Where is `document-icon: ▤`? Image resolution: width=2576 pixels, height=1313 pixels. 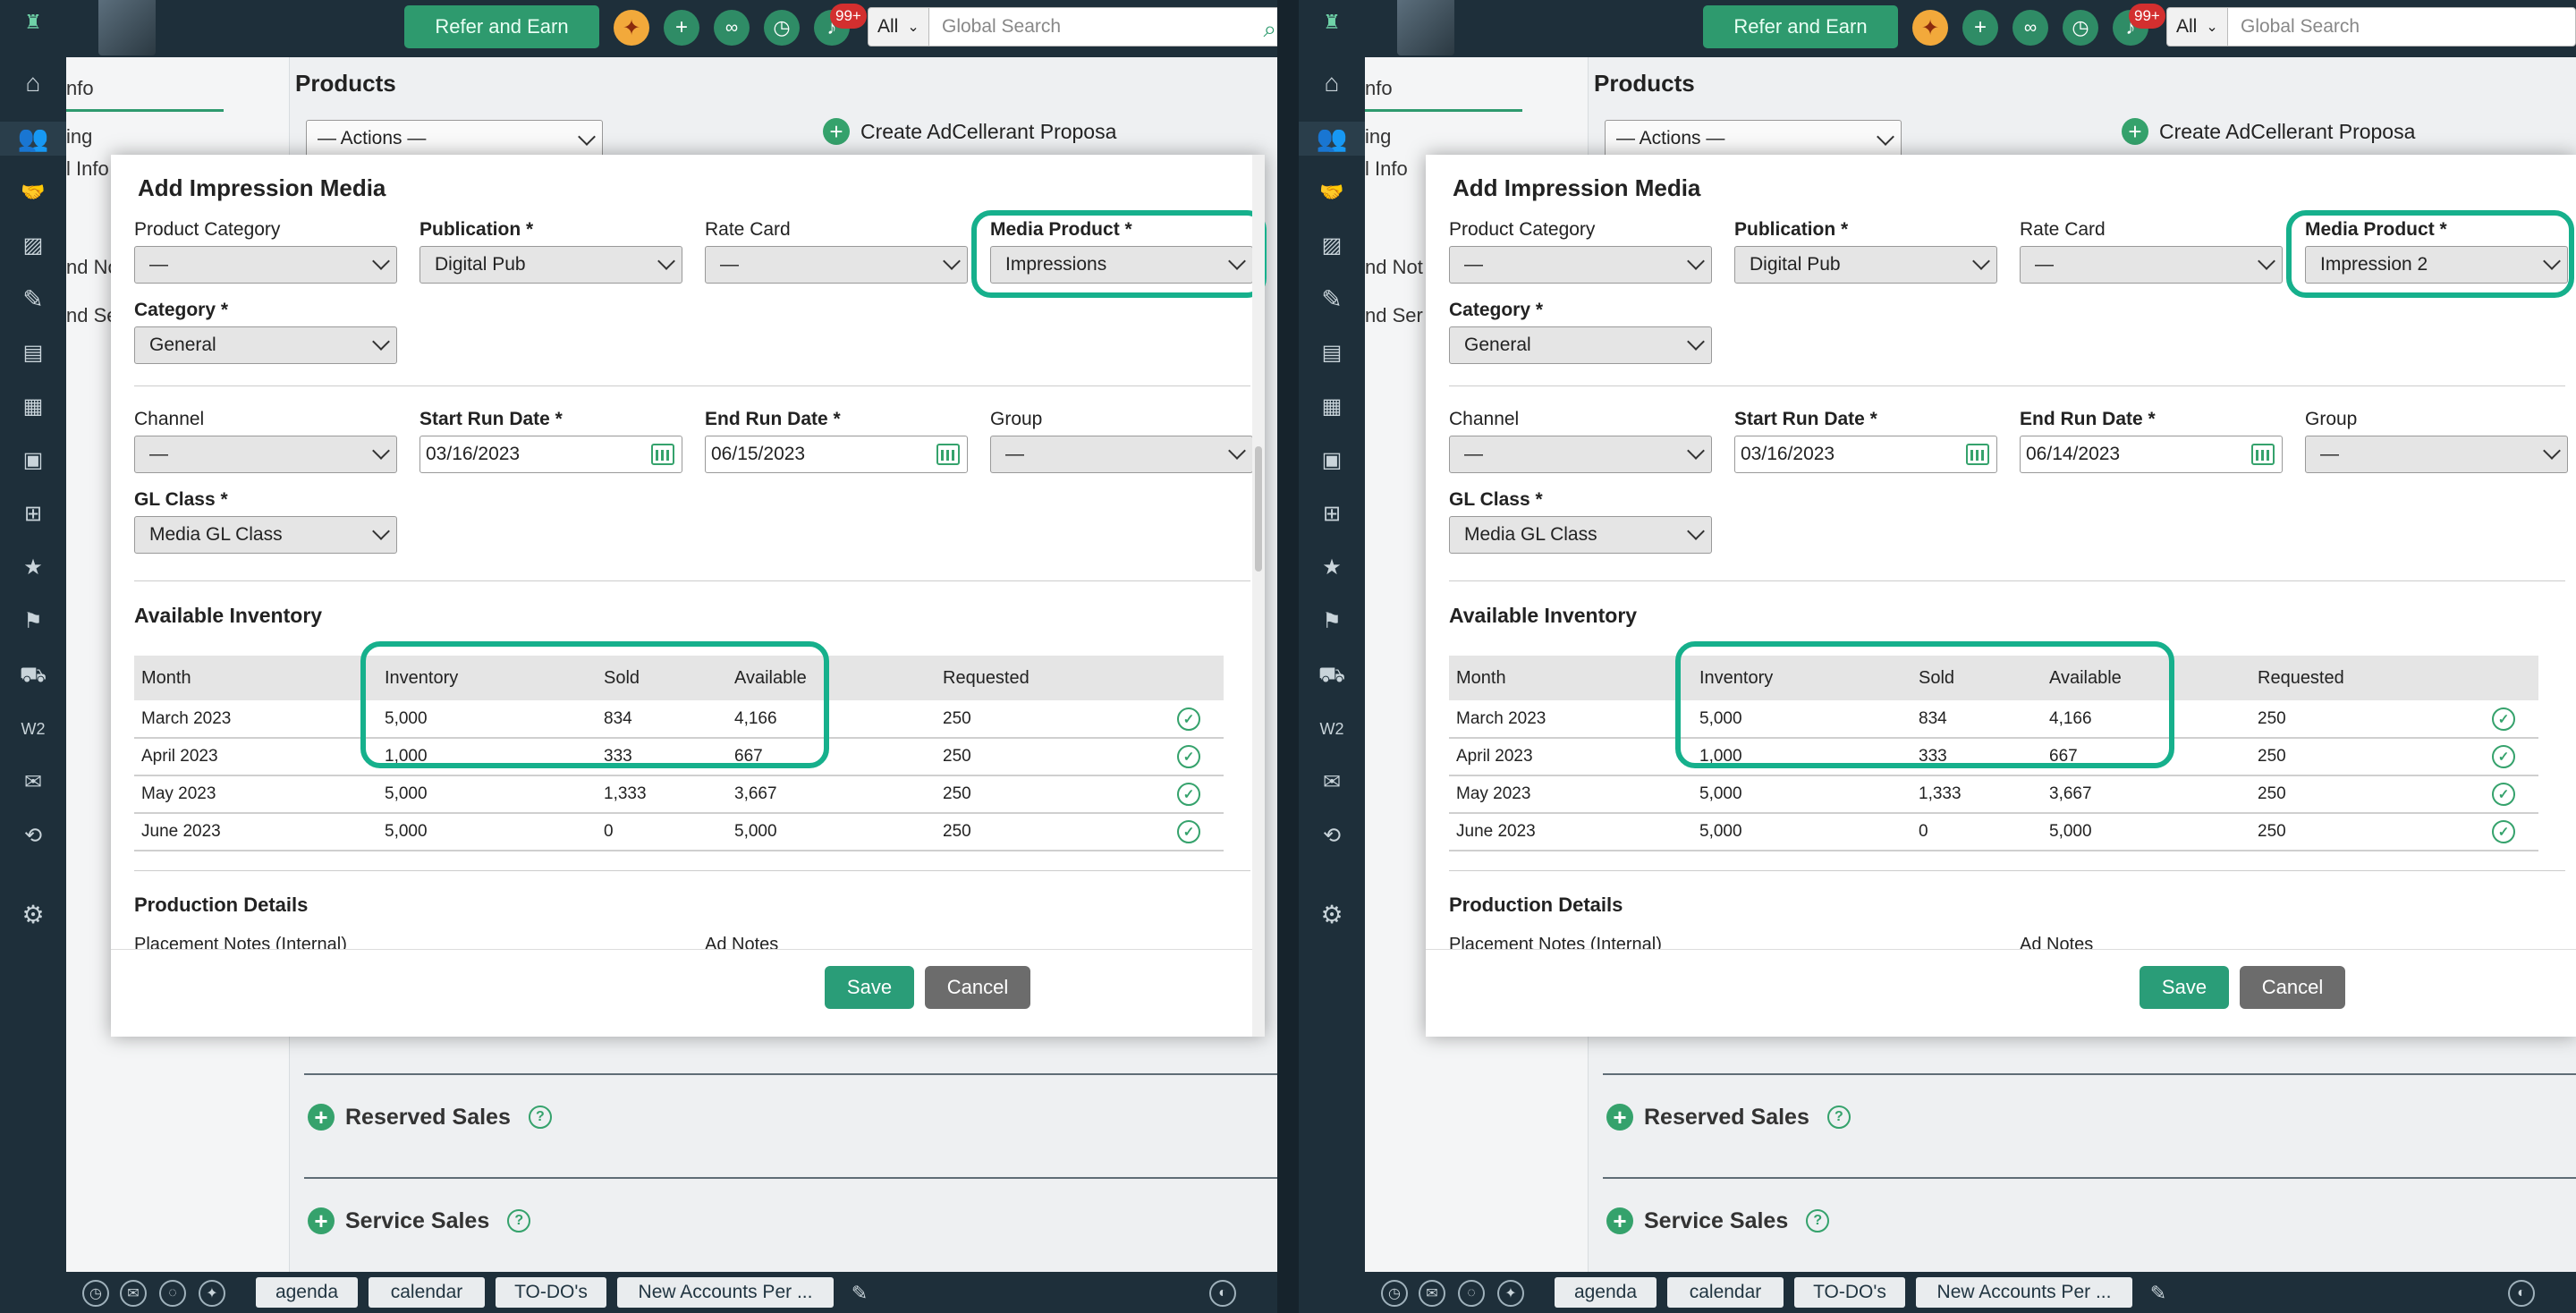 document-icon: ▤ is located at coordinates (33, 353).